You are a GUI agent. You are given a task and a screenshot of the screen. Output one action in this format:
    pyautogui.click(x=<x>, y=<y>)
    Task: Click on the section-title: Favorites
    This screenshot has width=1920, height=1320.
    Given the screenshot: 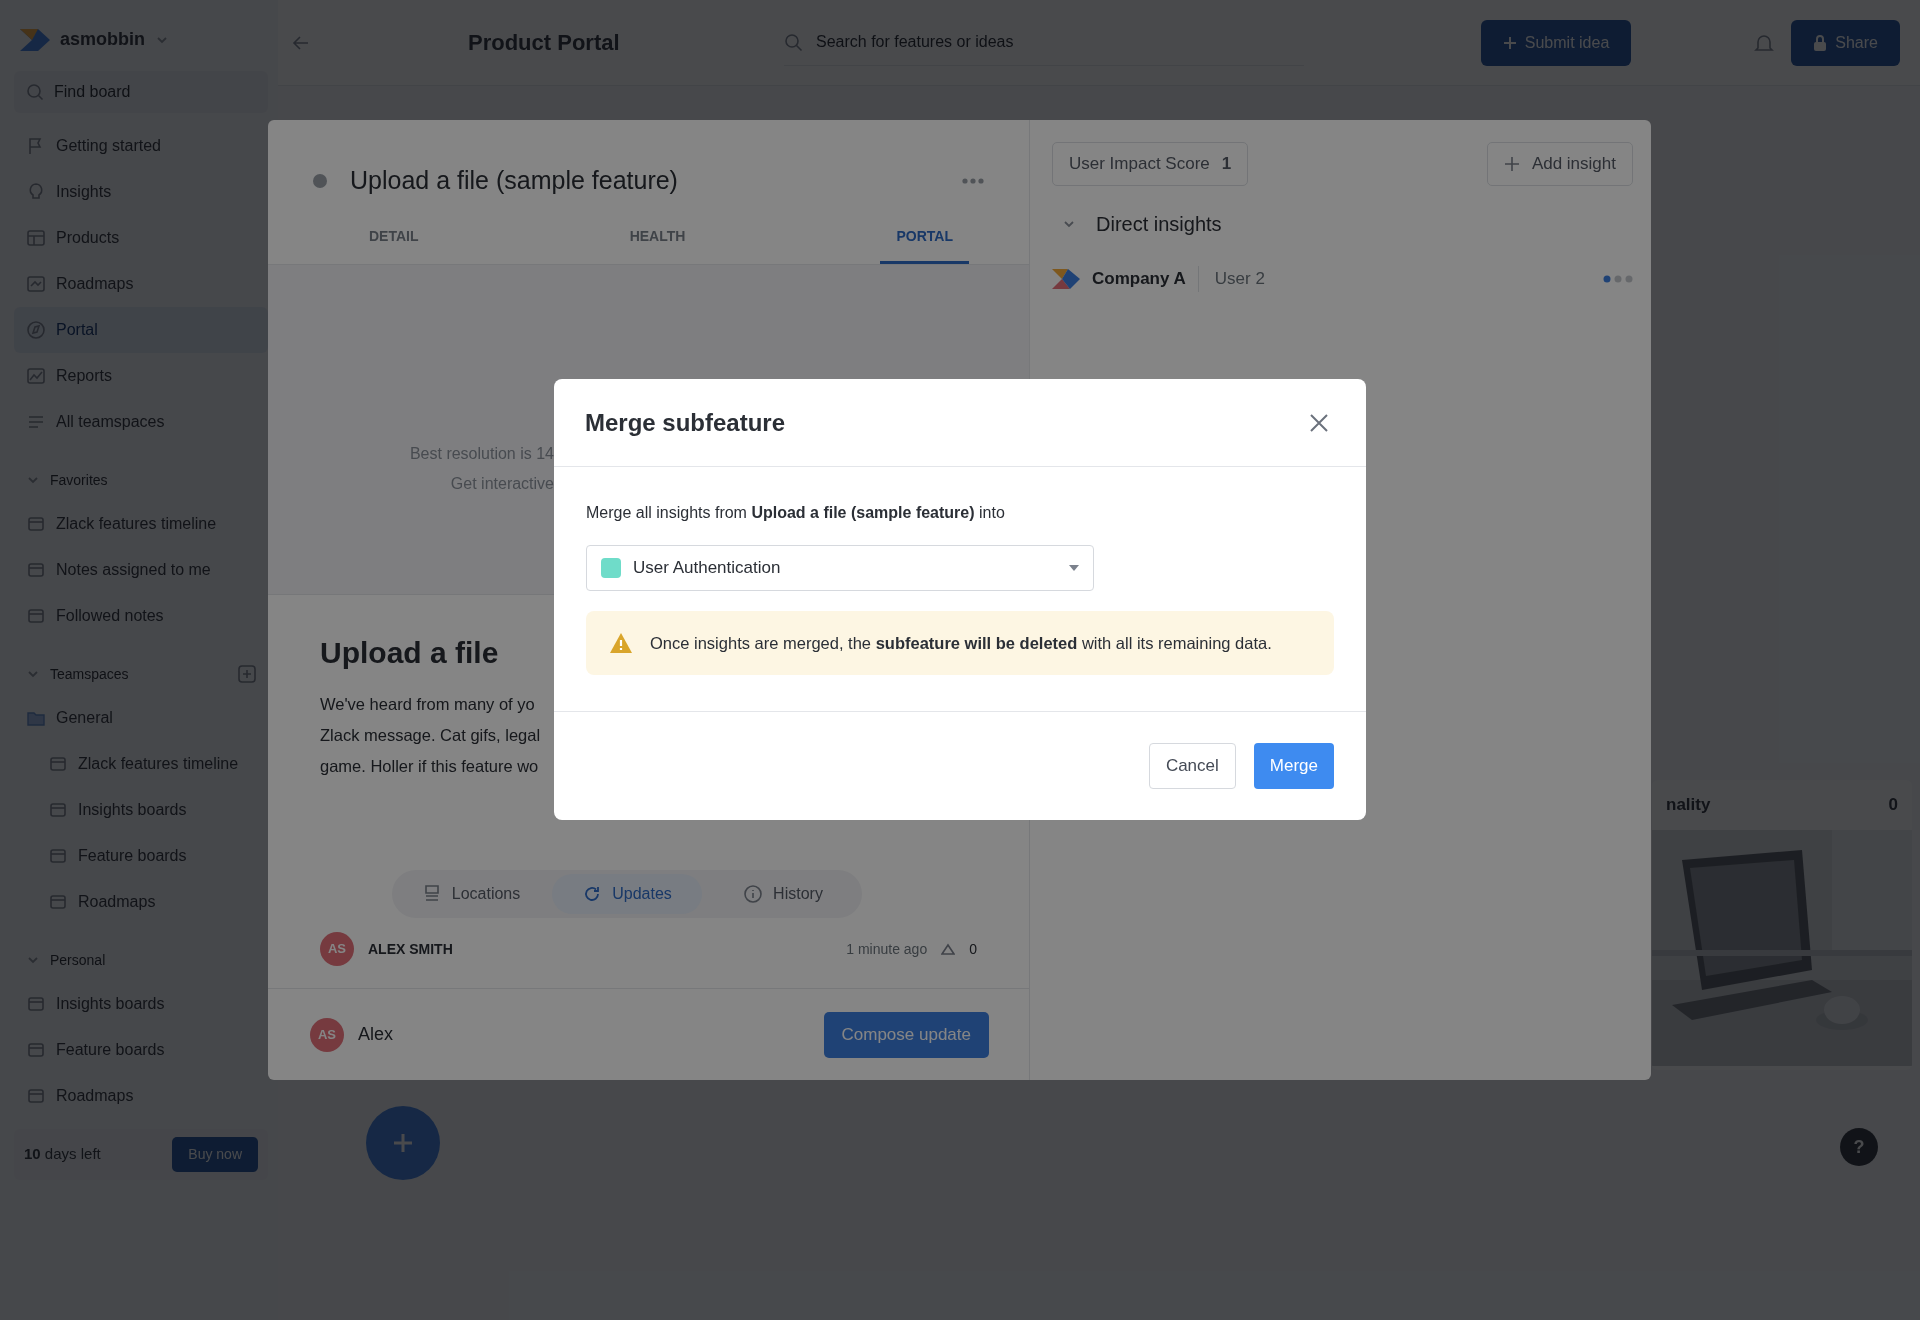 What is the action you would take?
    pyautogui.click(x=79, y=480)
    